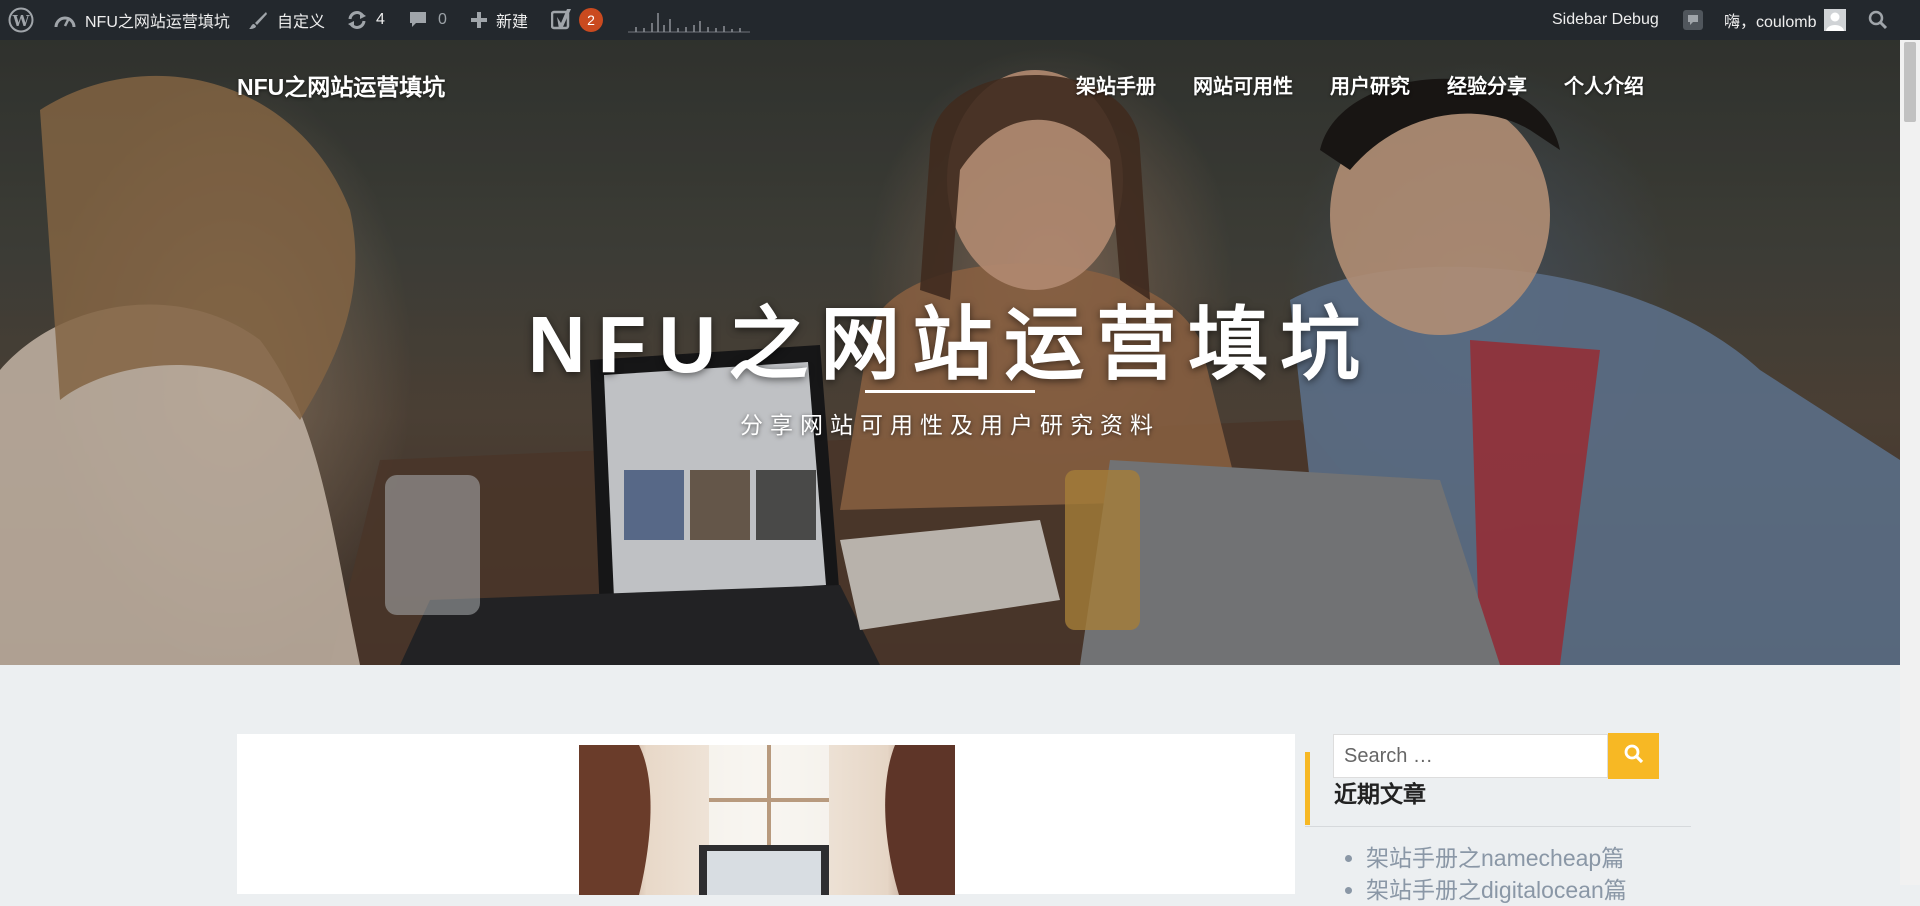  Describe the element at coordinates (1604, 84) in the screenshot. I see `nav-item-about: 个人介绍` at that location.